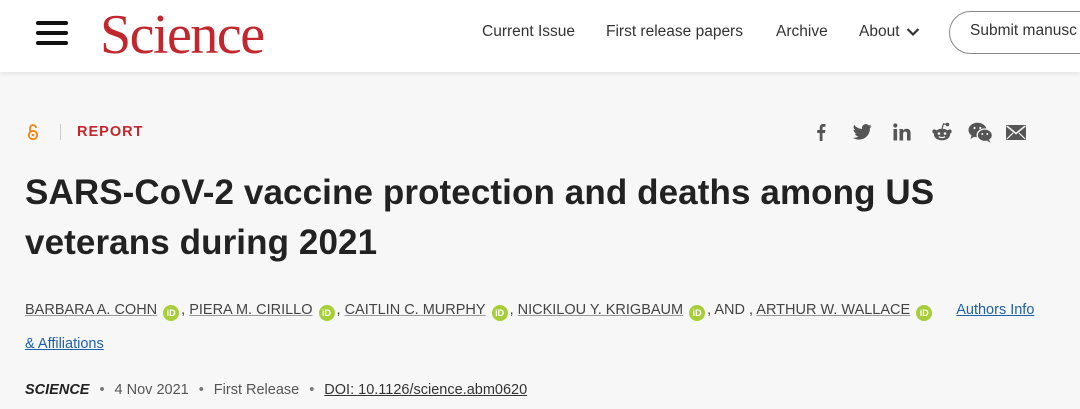 This screenshot has width=1080, height=409. I want to click on nav-about: About, so click(889, 32).